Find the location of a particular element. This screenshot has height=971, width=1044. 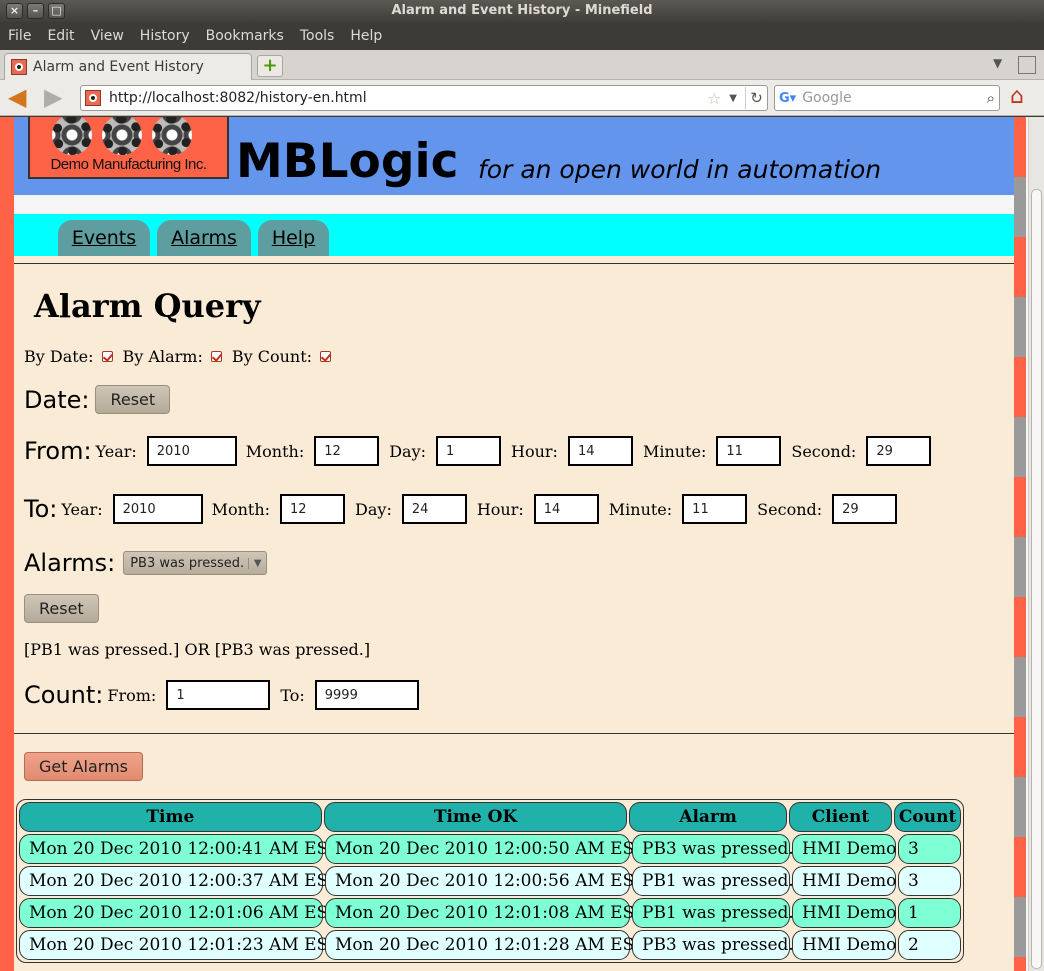

from-second-input: 29 is located at coordinates (899, 451).